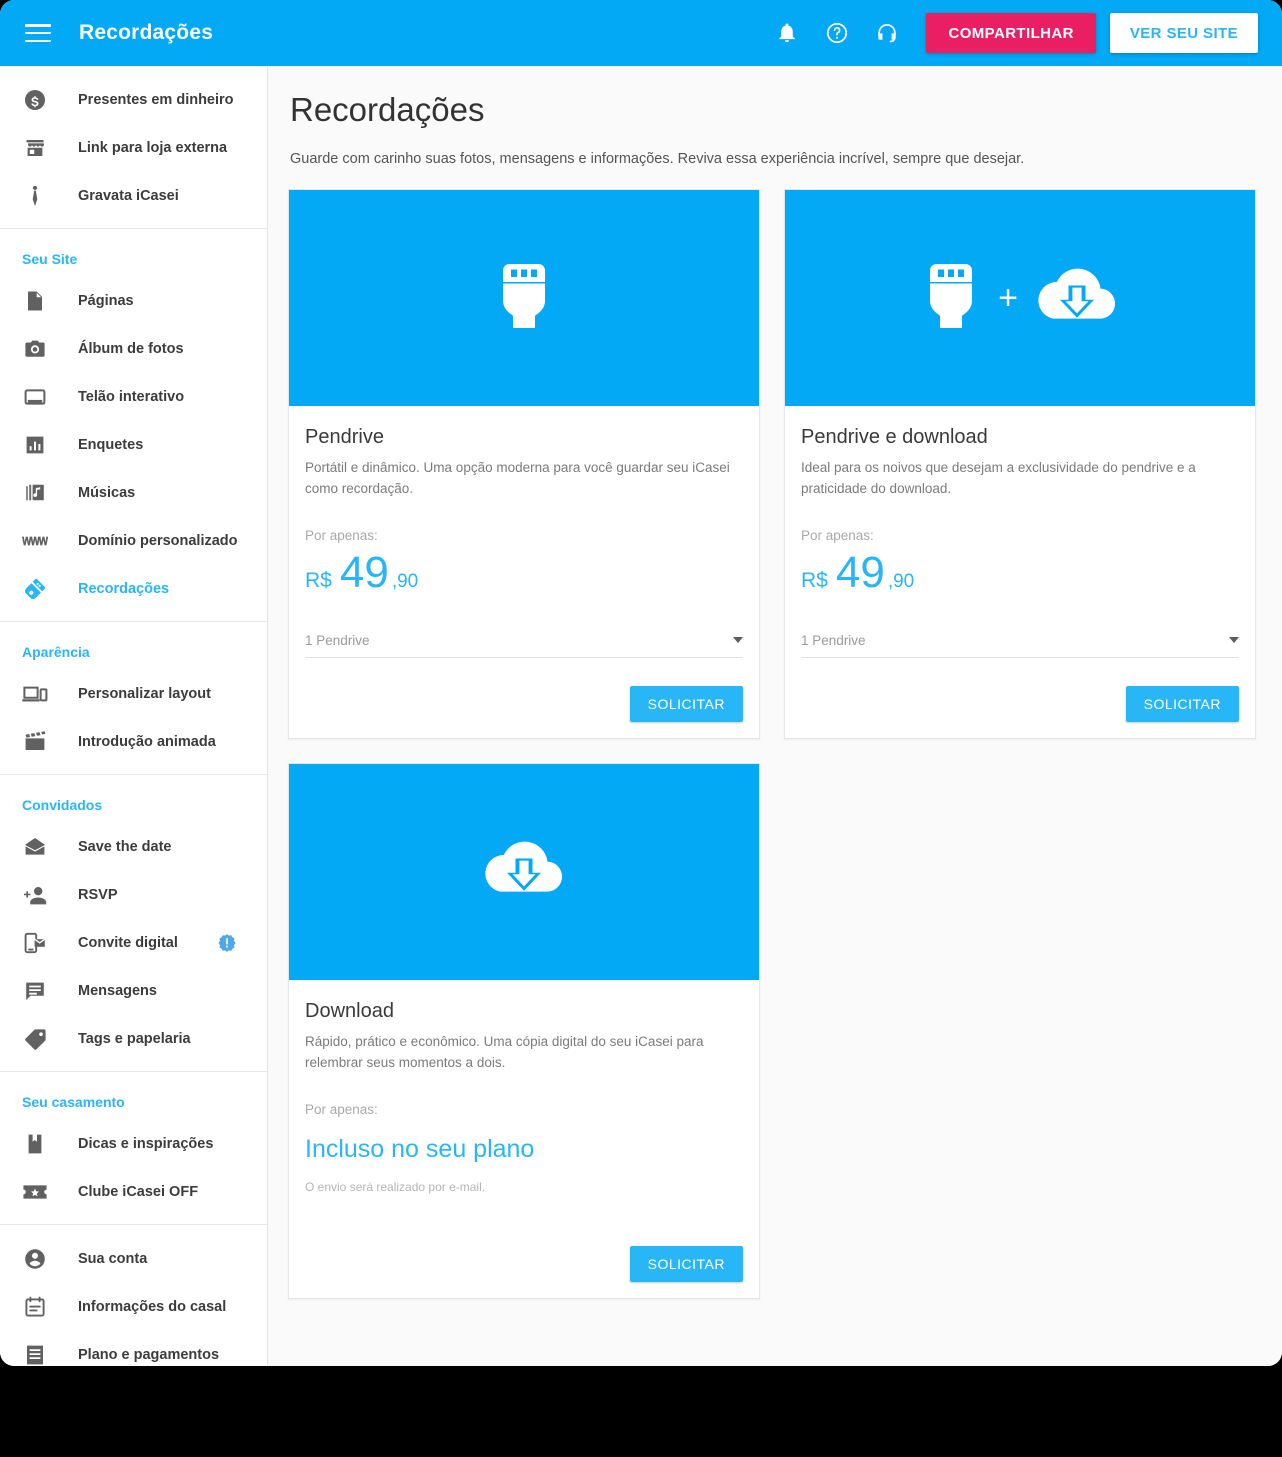 This screenshot has height=1457, width=1282. What do you see at coordinates (387, 109) in the screenshot?
I see `page-title: Recordações` at bounding box center [387, 109].